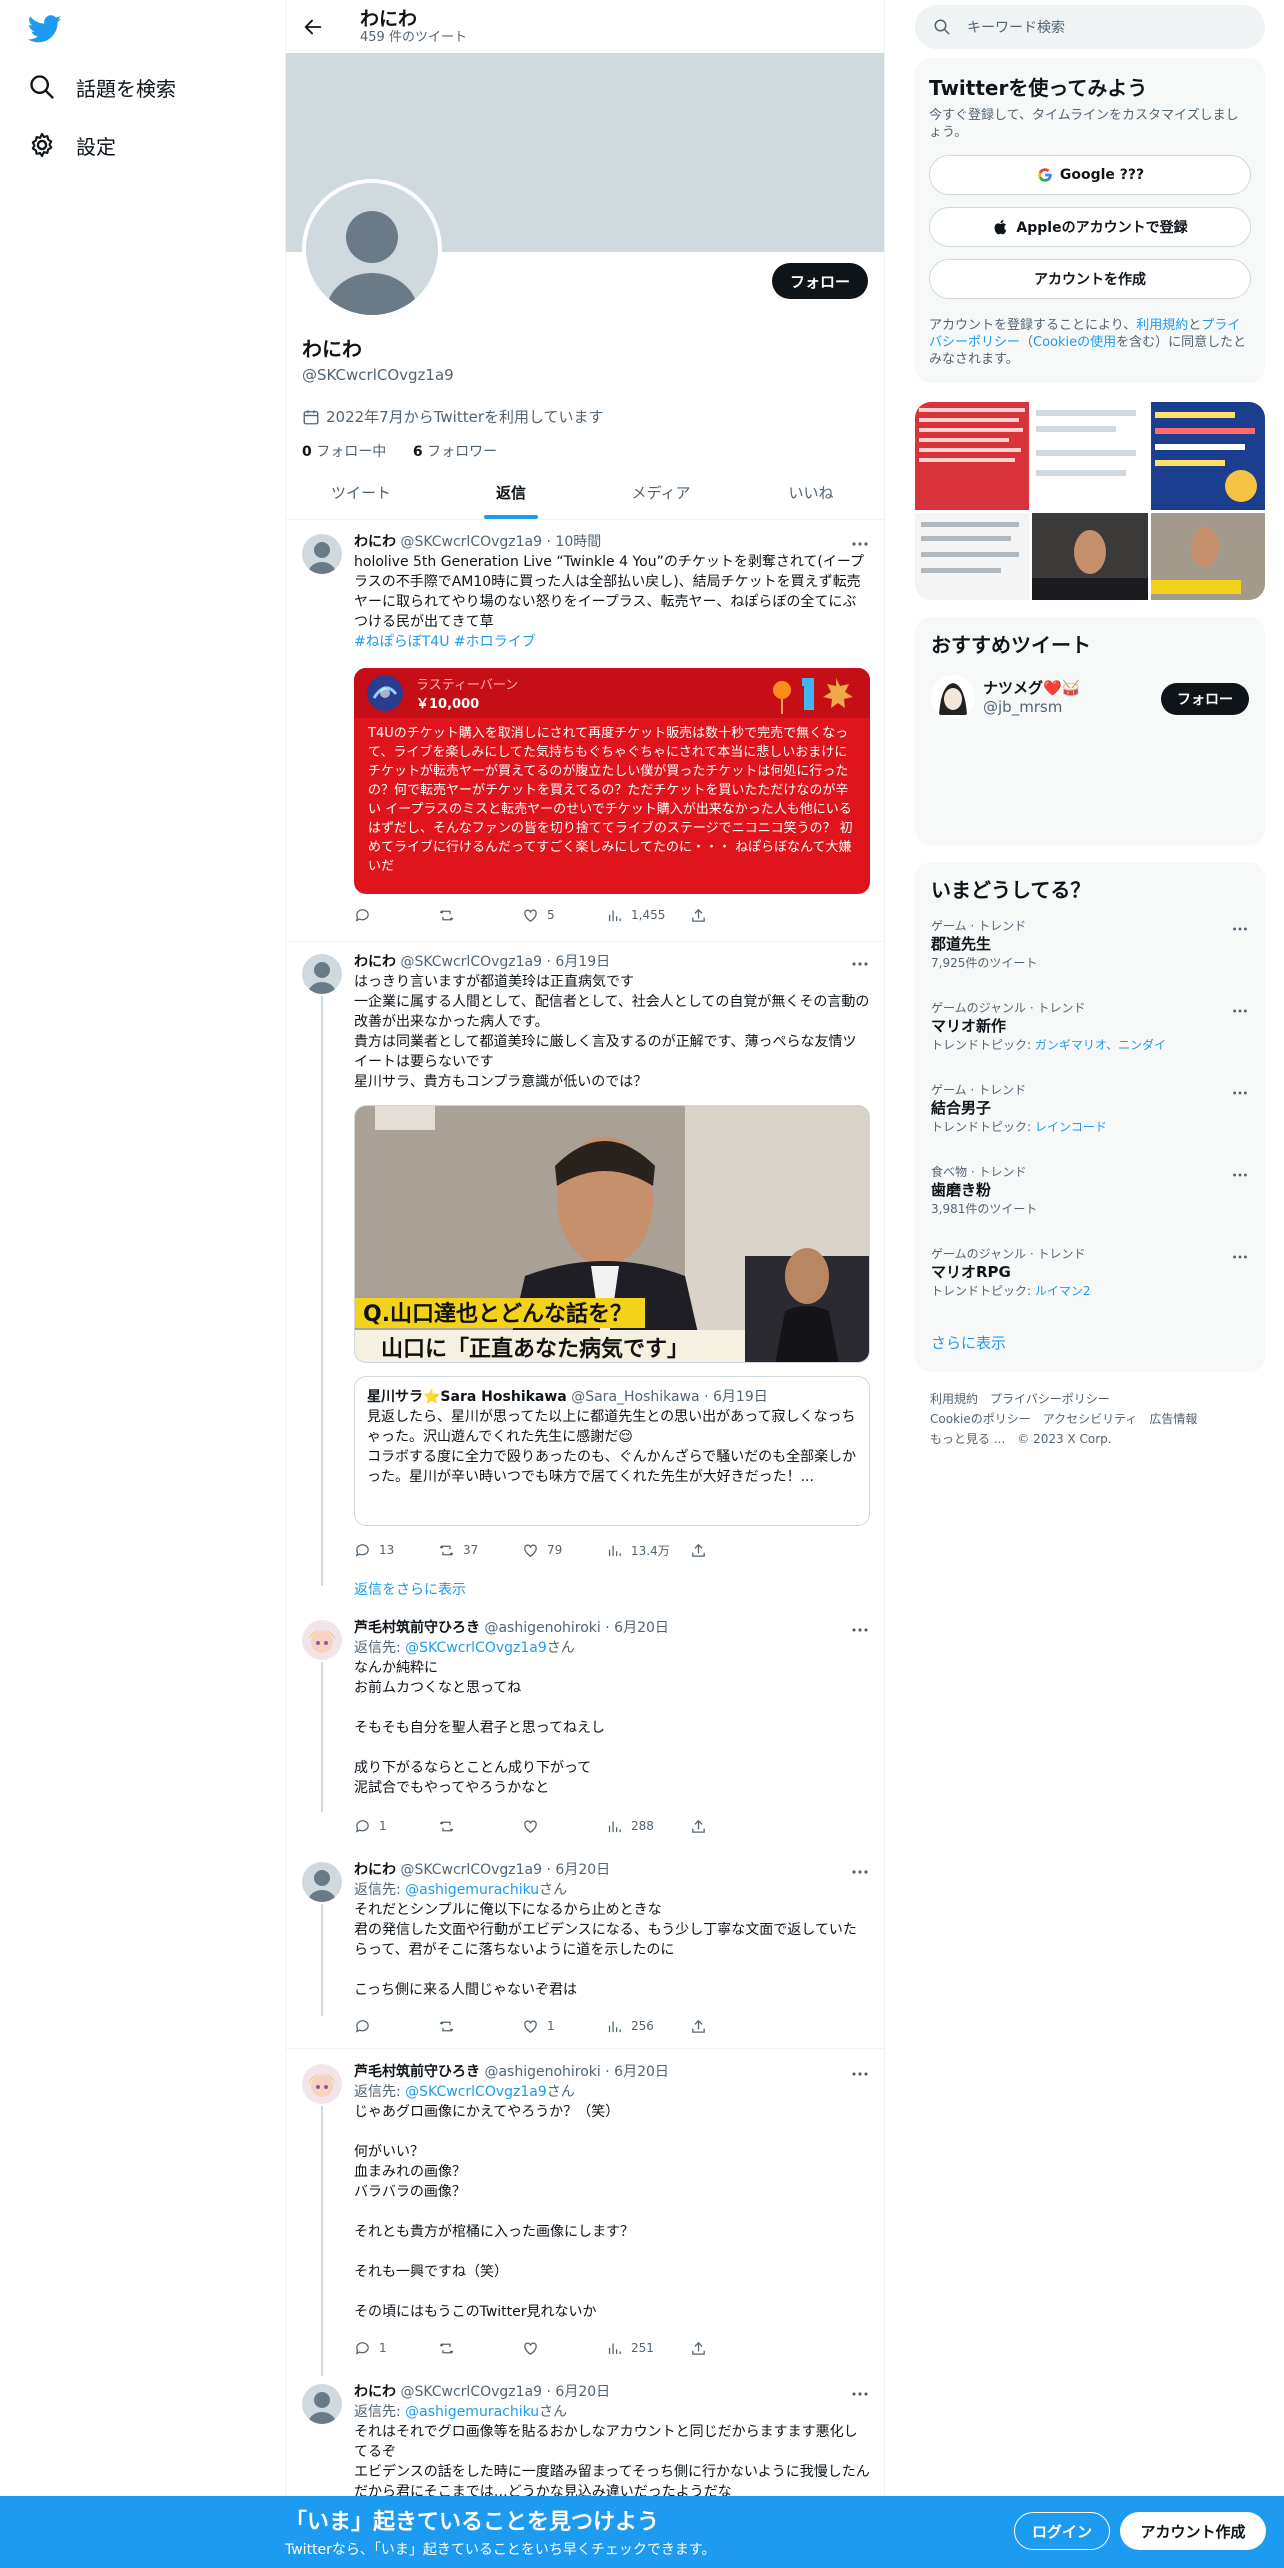  What do you see at coordinates (648, 915) in the screenshot?
I see `views-button: 1,455` at bounding box center [648, 915].